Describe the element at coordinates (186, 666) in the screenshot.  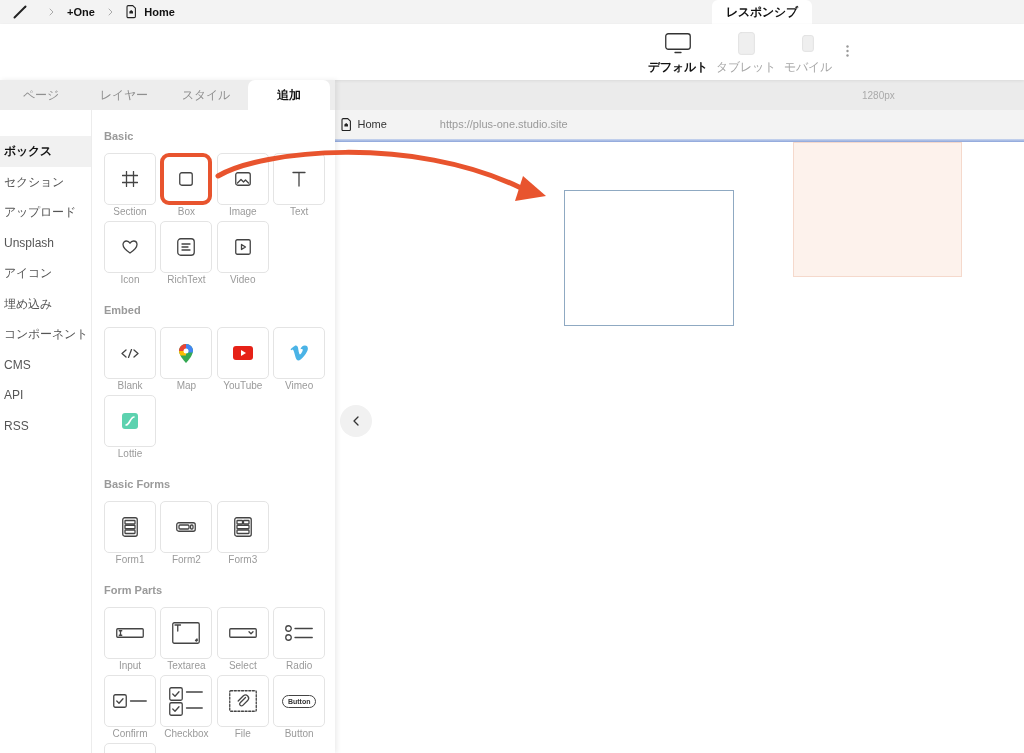
I see `tile-label: Textarea` at that location.